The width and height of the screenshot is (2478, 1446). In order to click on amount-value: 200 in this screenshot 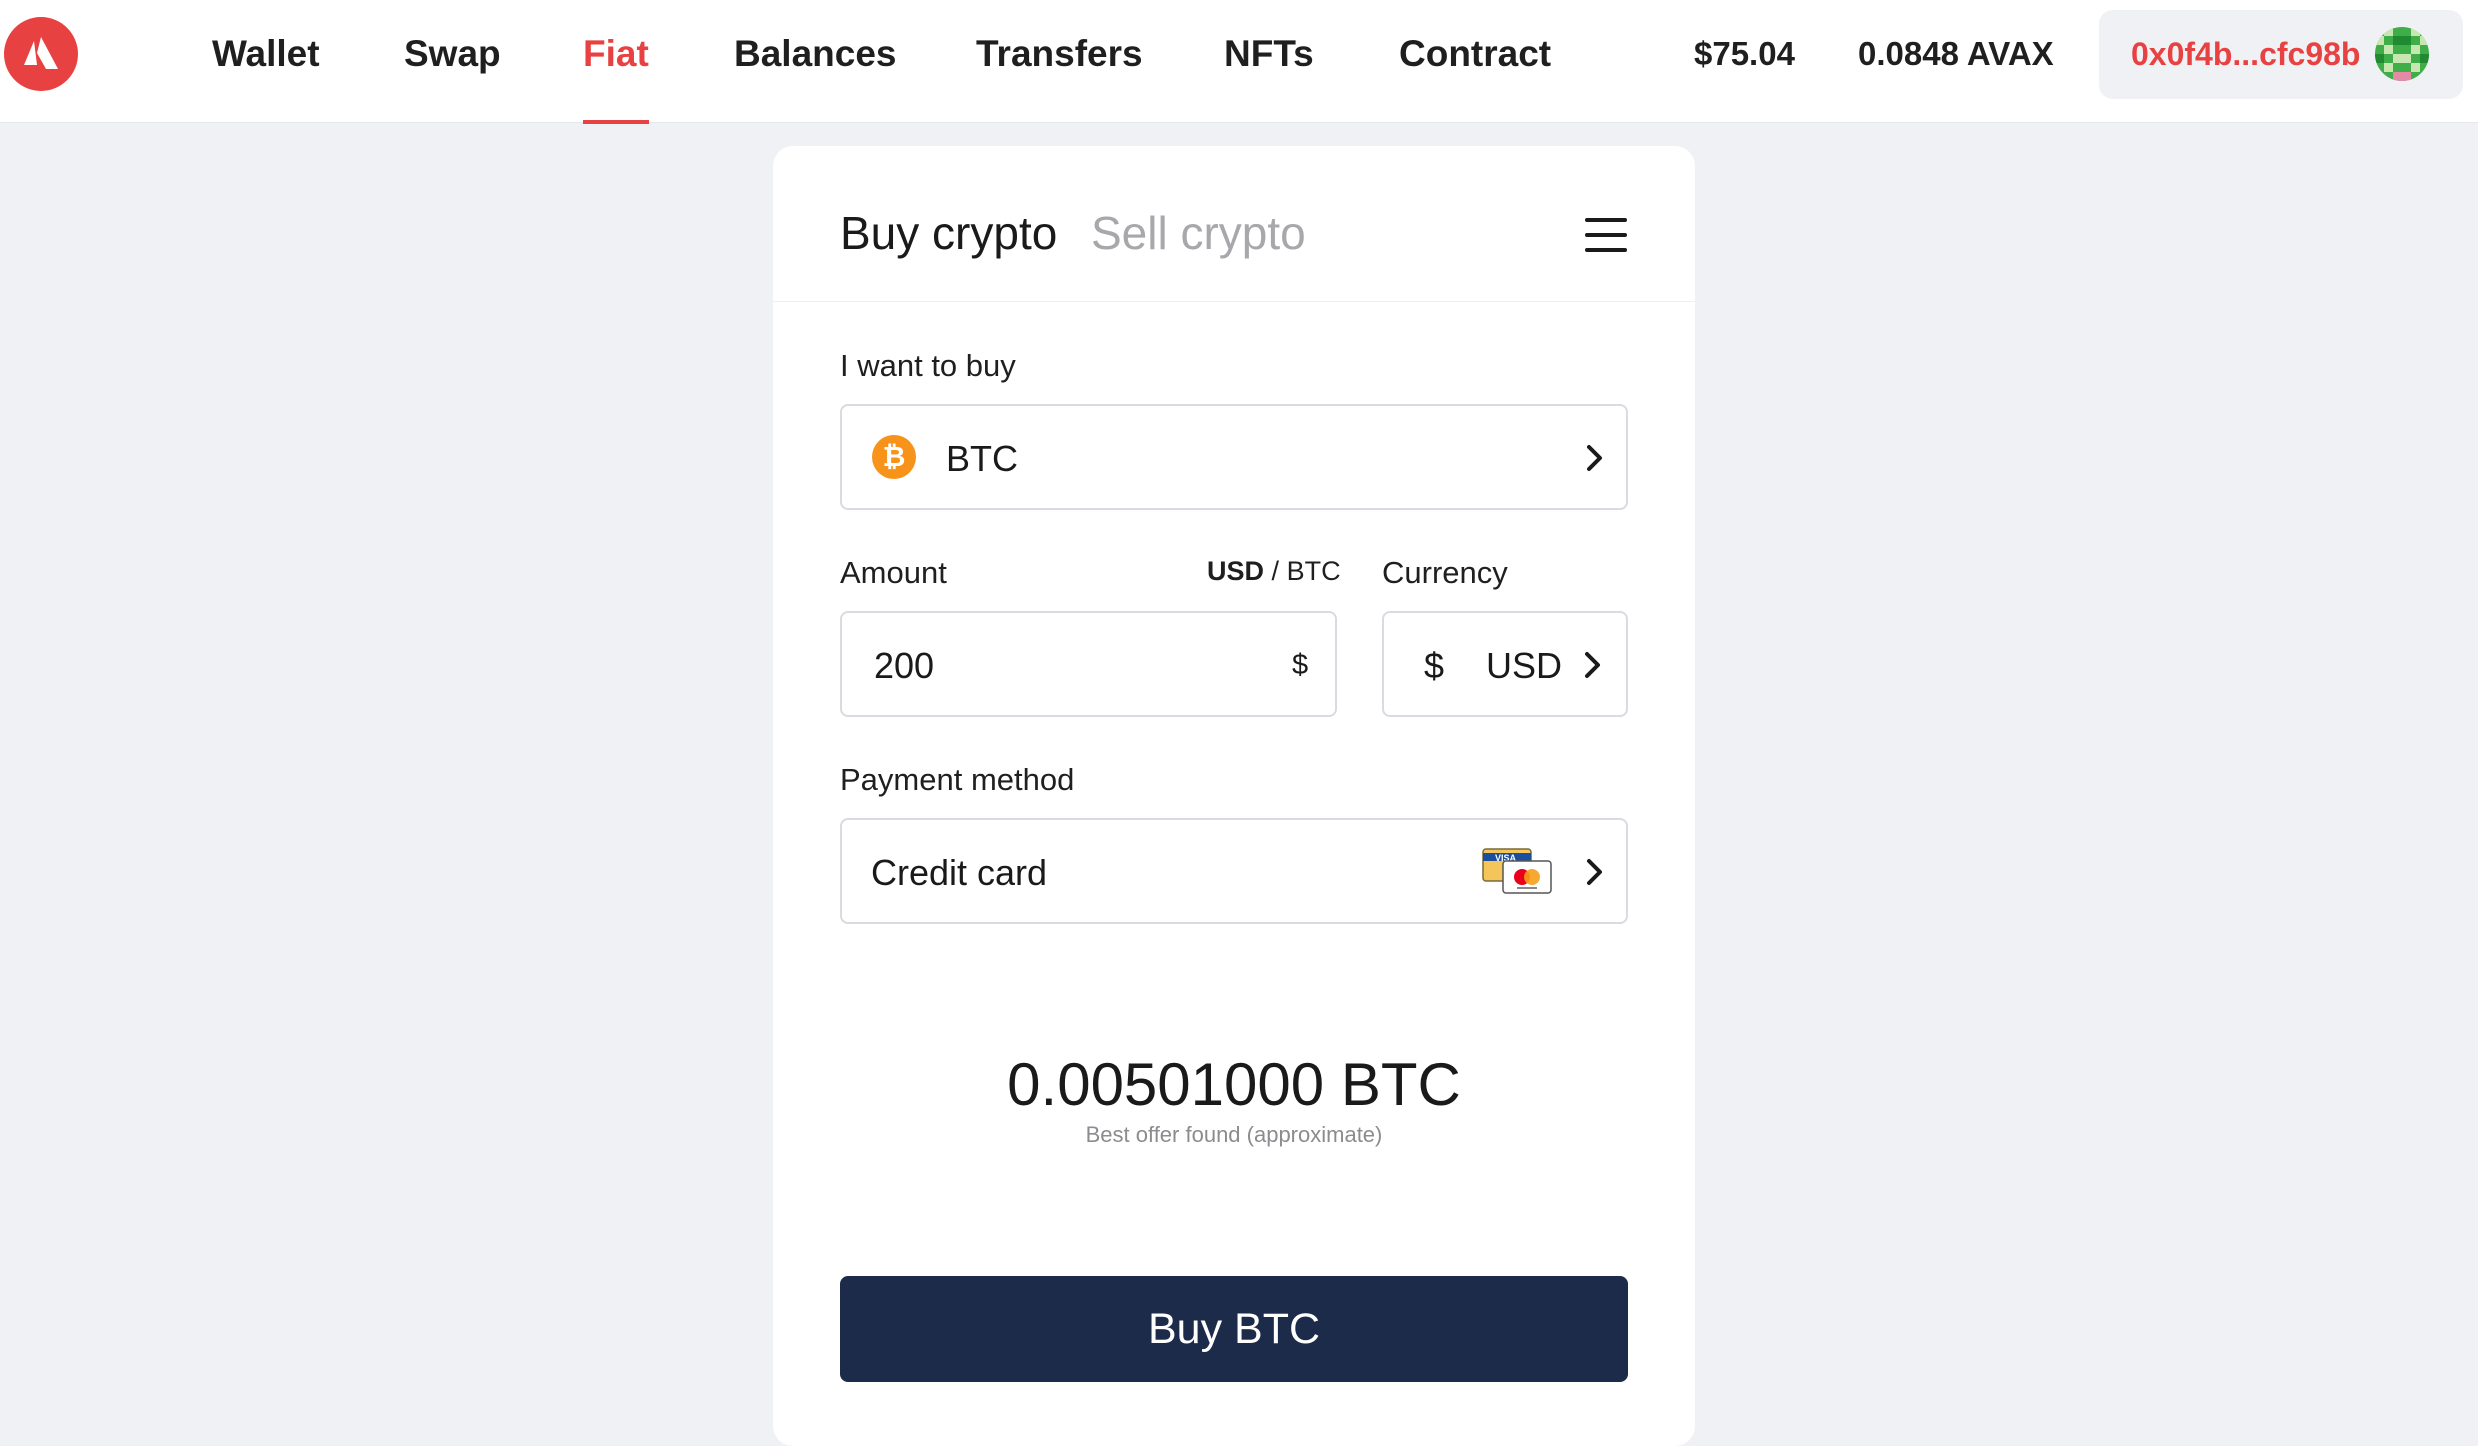, I will do `click(904, 666)`.